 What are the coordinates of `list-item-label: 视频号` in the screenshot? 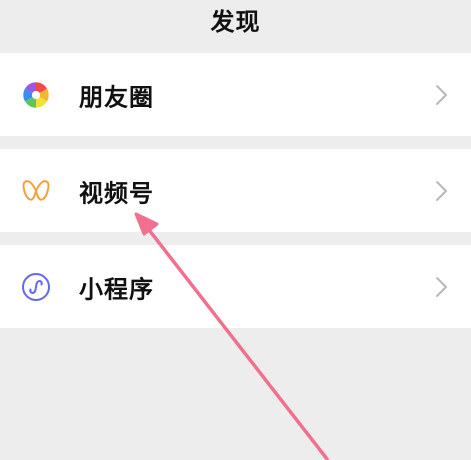 It's located at (116, 193).